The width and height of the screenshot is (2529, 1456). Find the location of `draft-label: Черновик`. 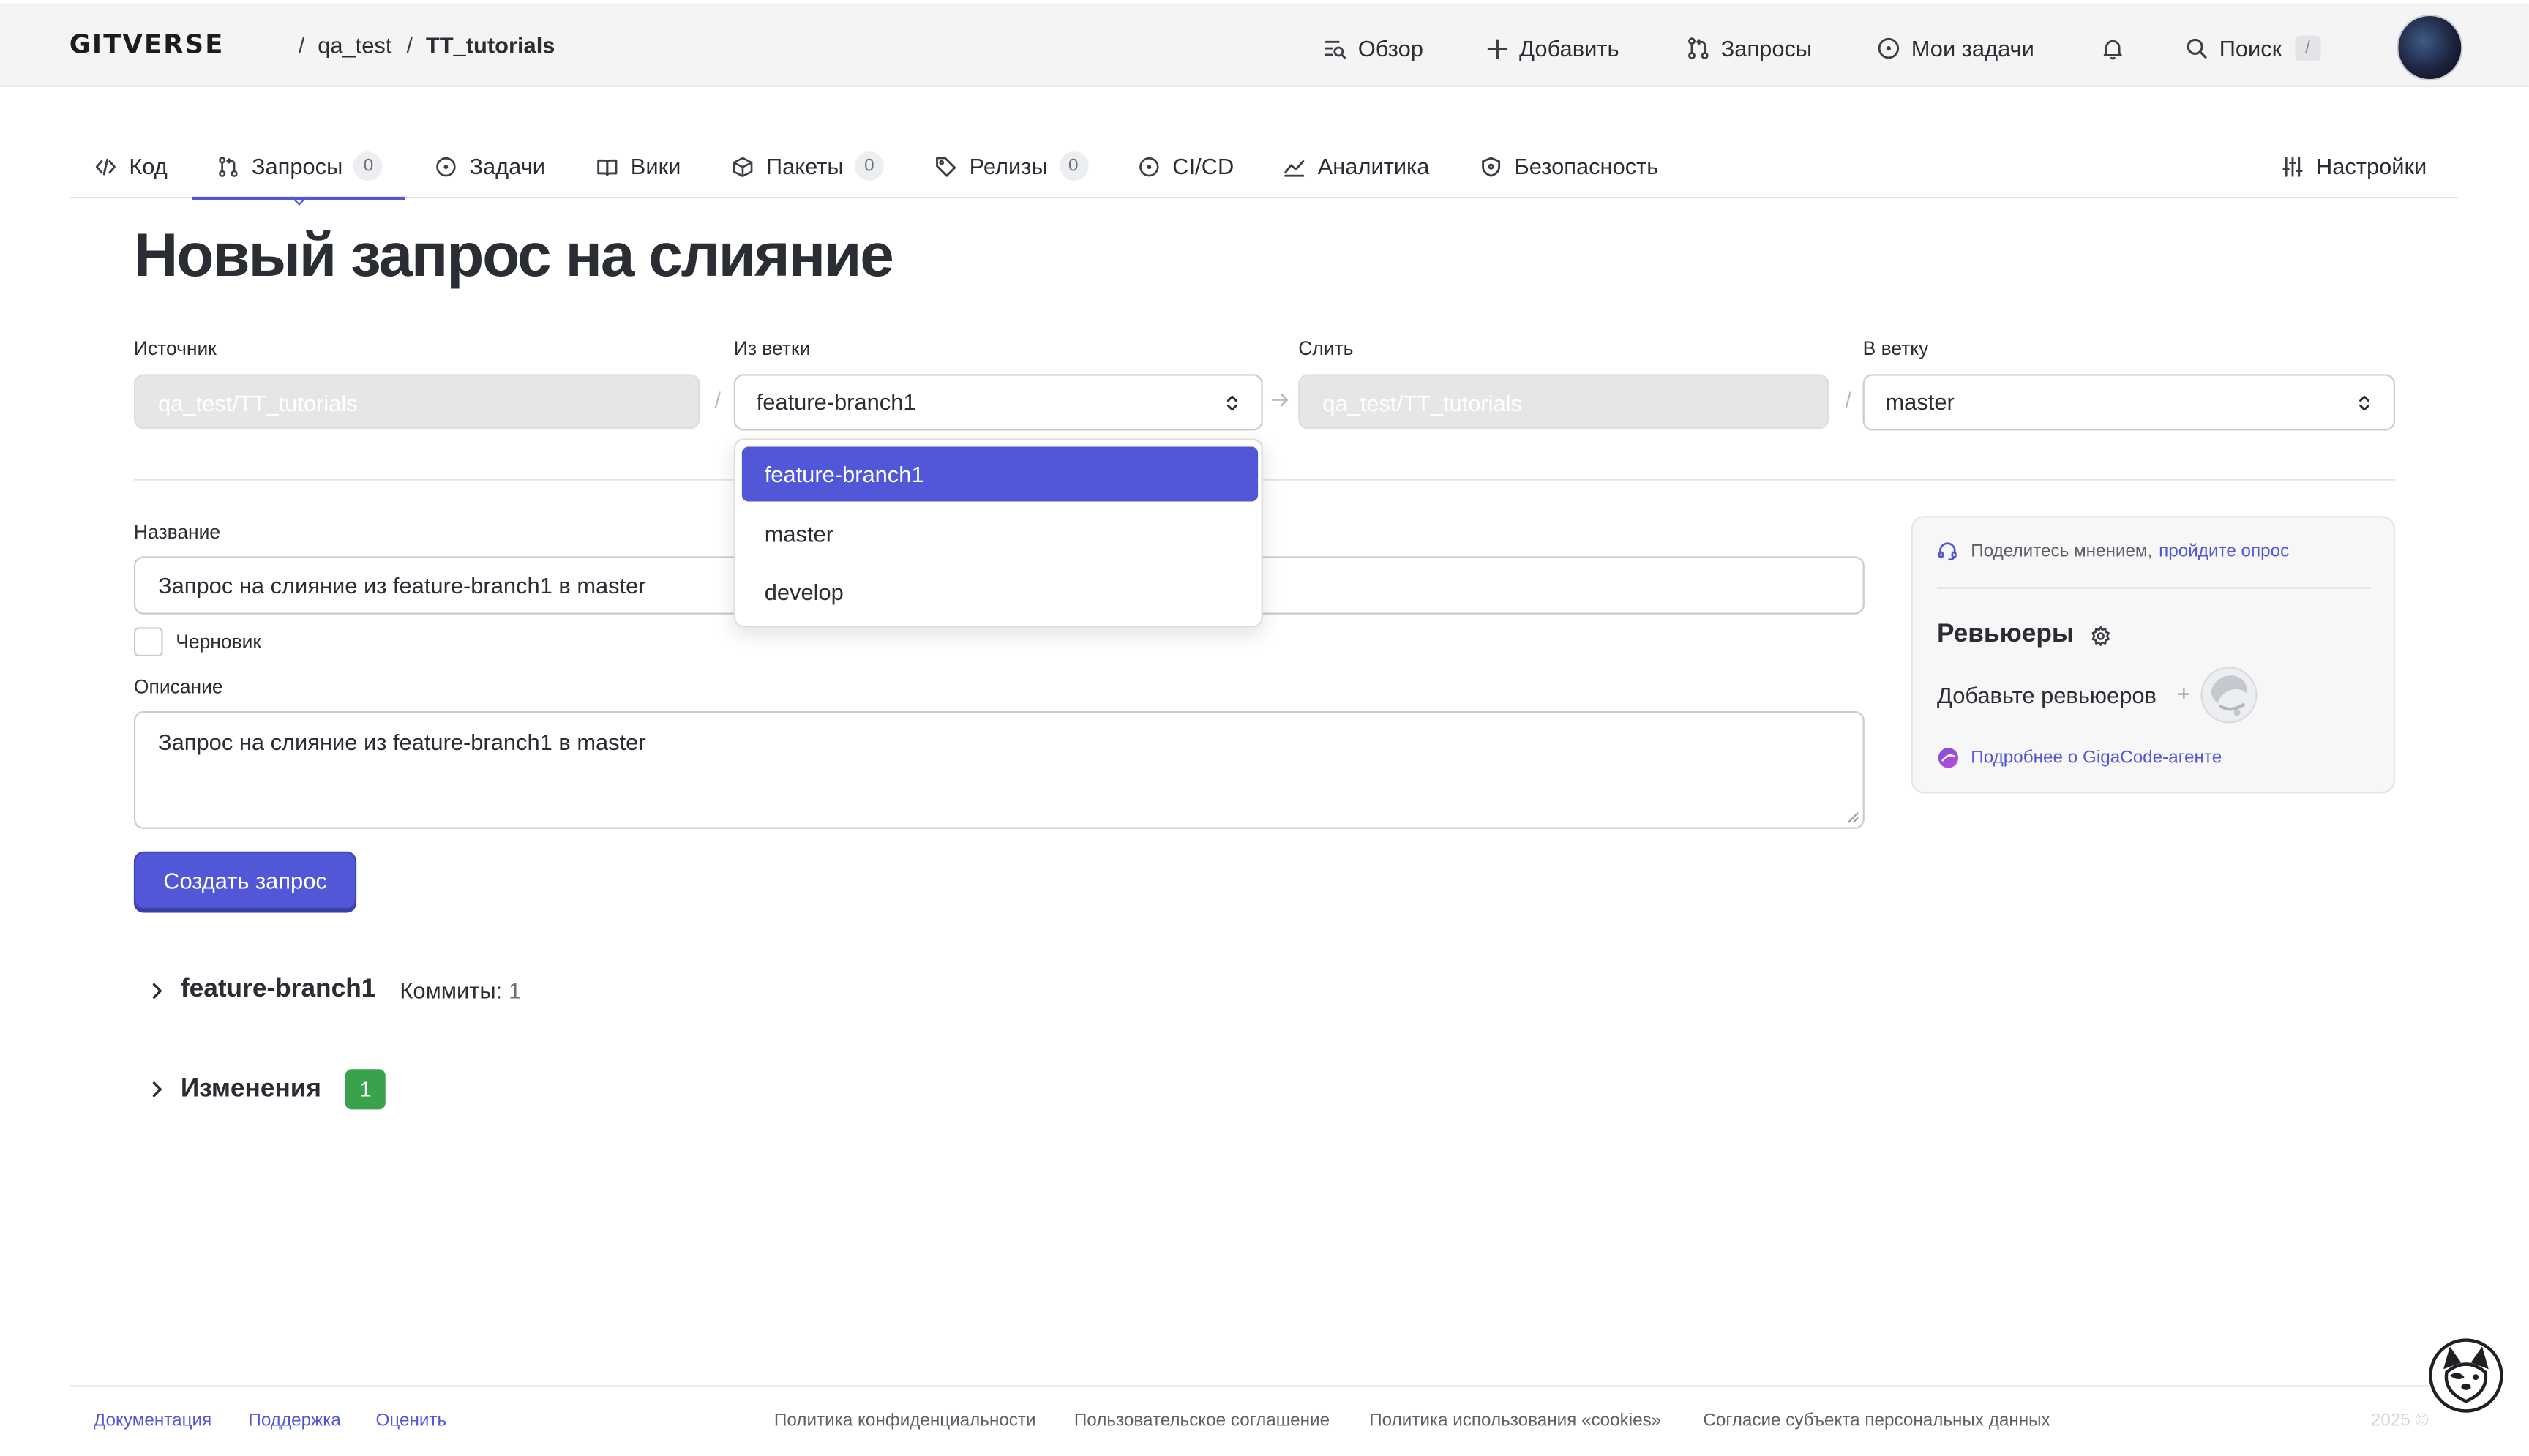

draft-label: Черновик is located at coordinates (219, 642).